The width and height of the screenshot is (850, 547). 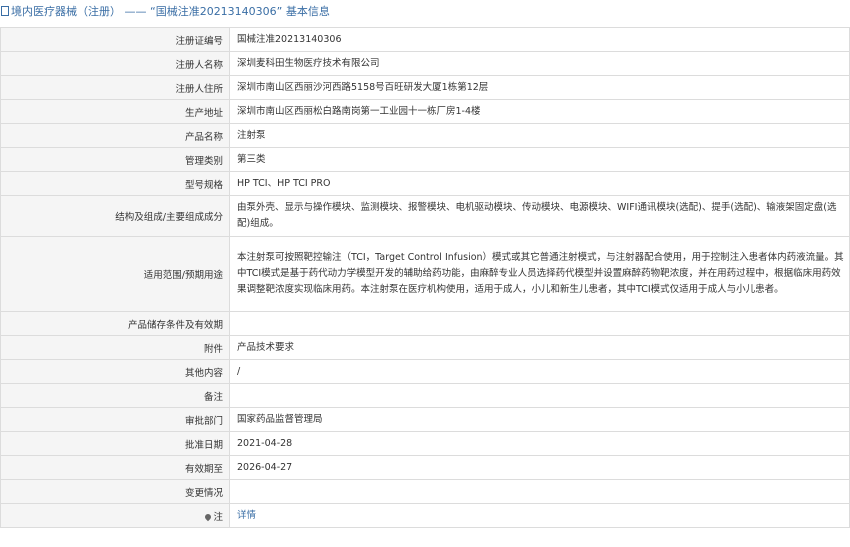 I want to click on table-row: 产品名称 注射泵, so click(x=425, y=135).